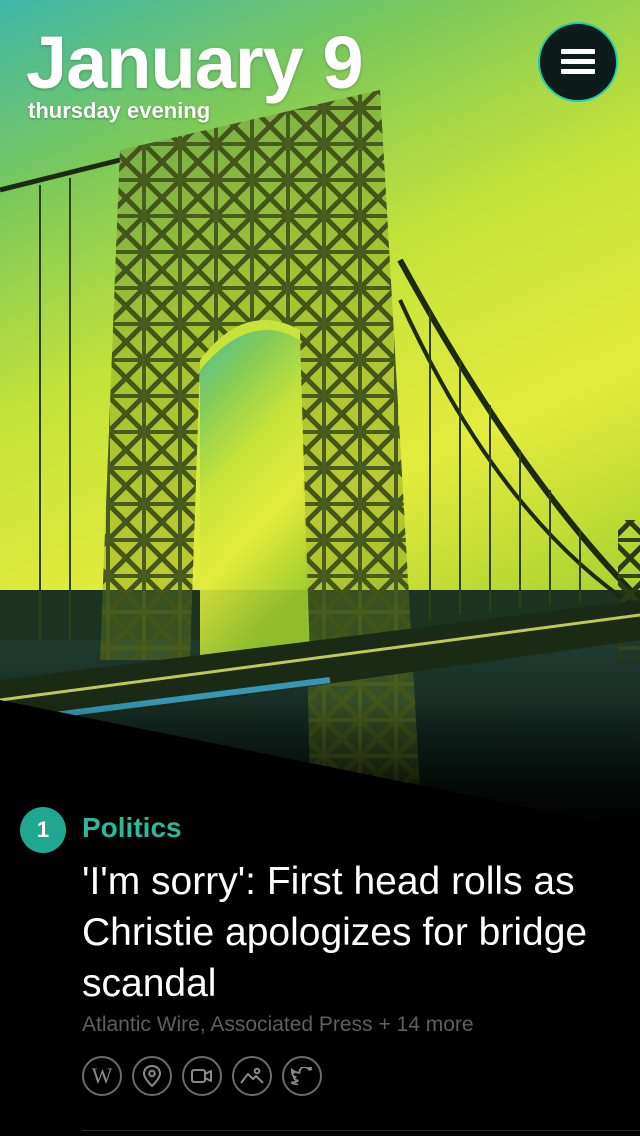 This screenshot has height=1136, width=640. I want to click on story-category: Politics, so click(132, 828).